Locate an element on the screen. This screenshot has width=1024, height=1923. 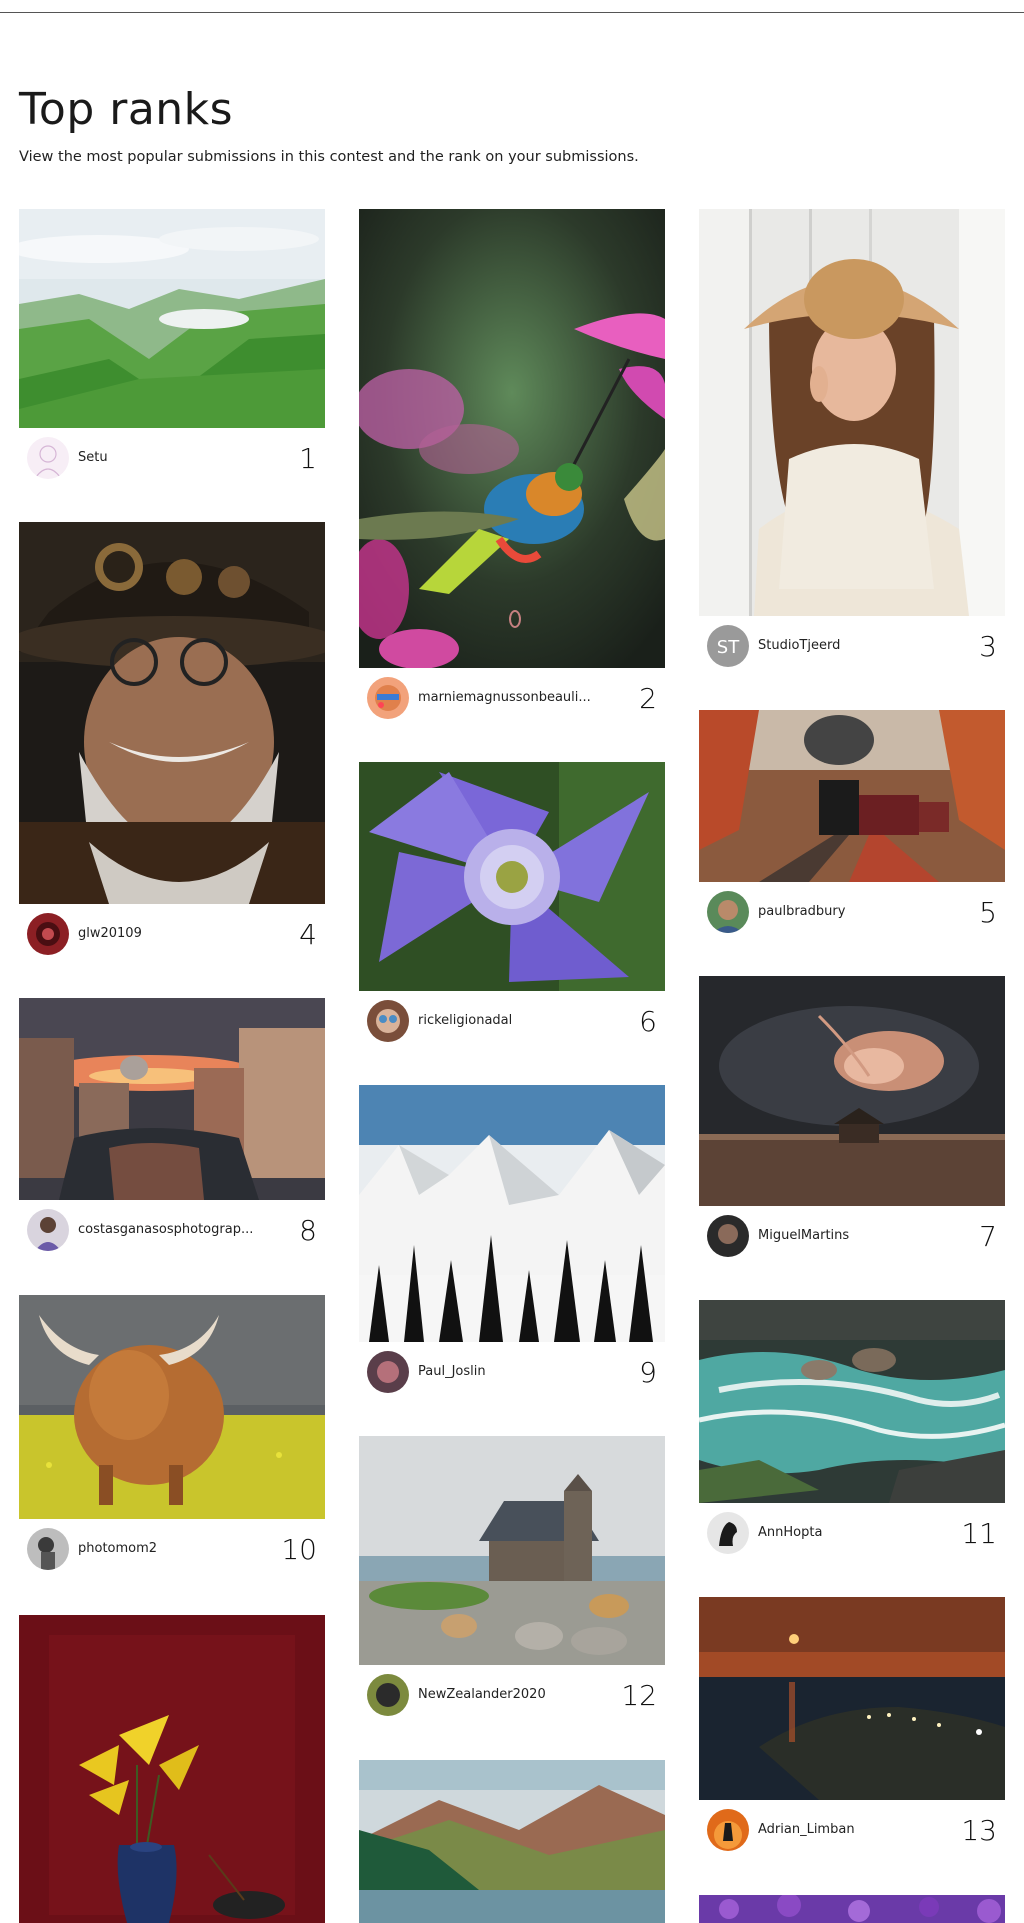
user-avatar: ST is located at coordinates (728, 646).